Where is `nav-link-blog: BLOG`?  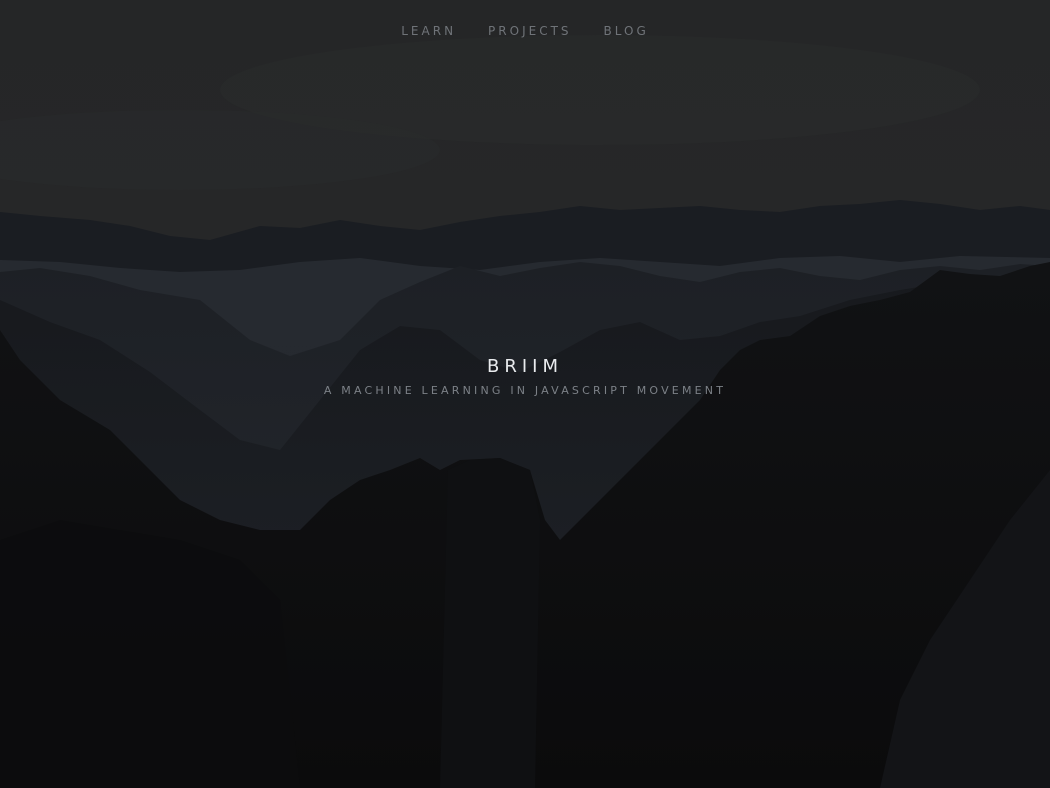
nav-link-blog: BLOG is located at coordinates (626, 31).